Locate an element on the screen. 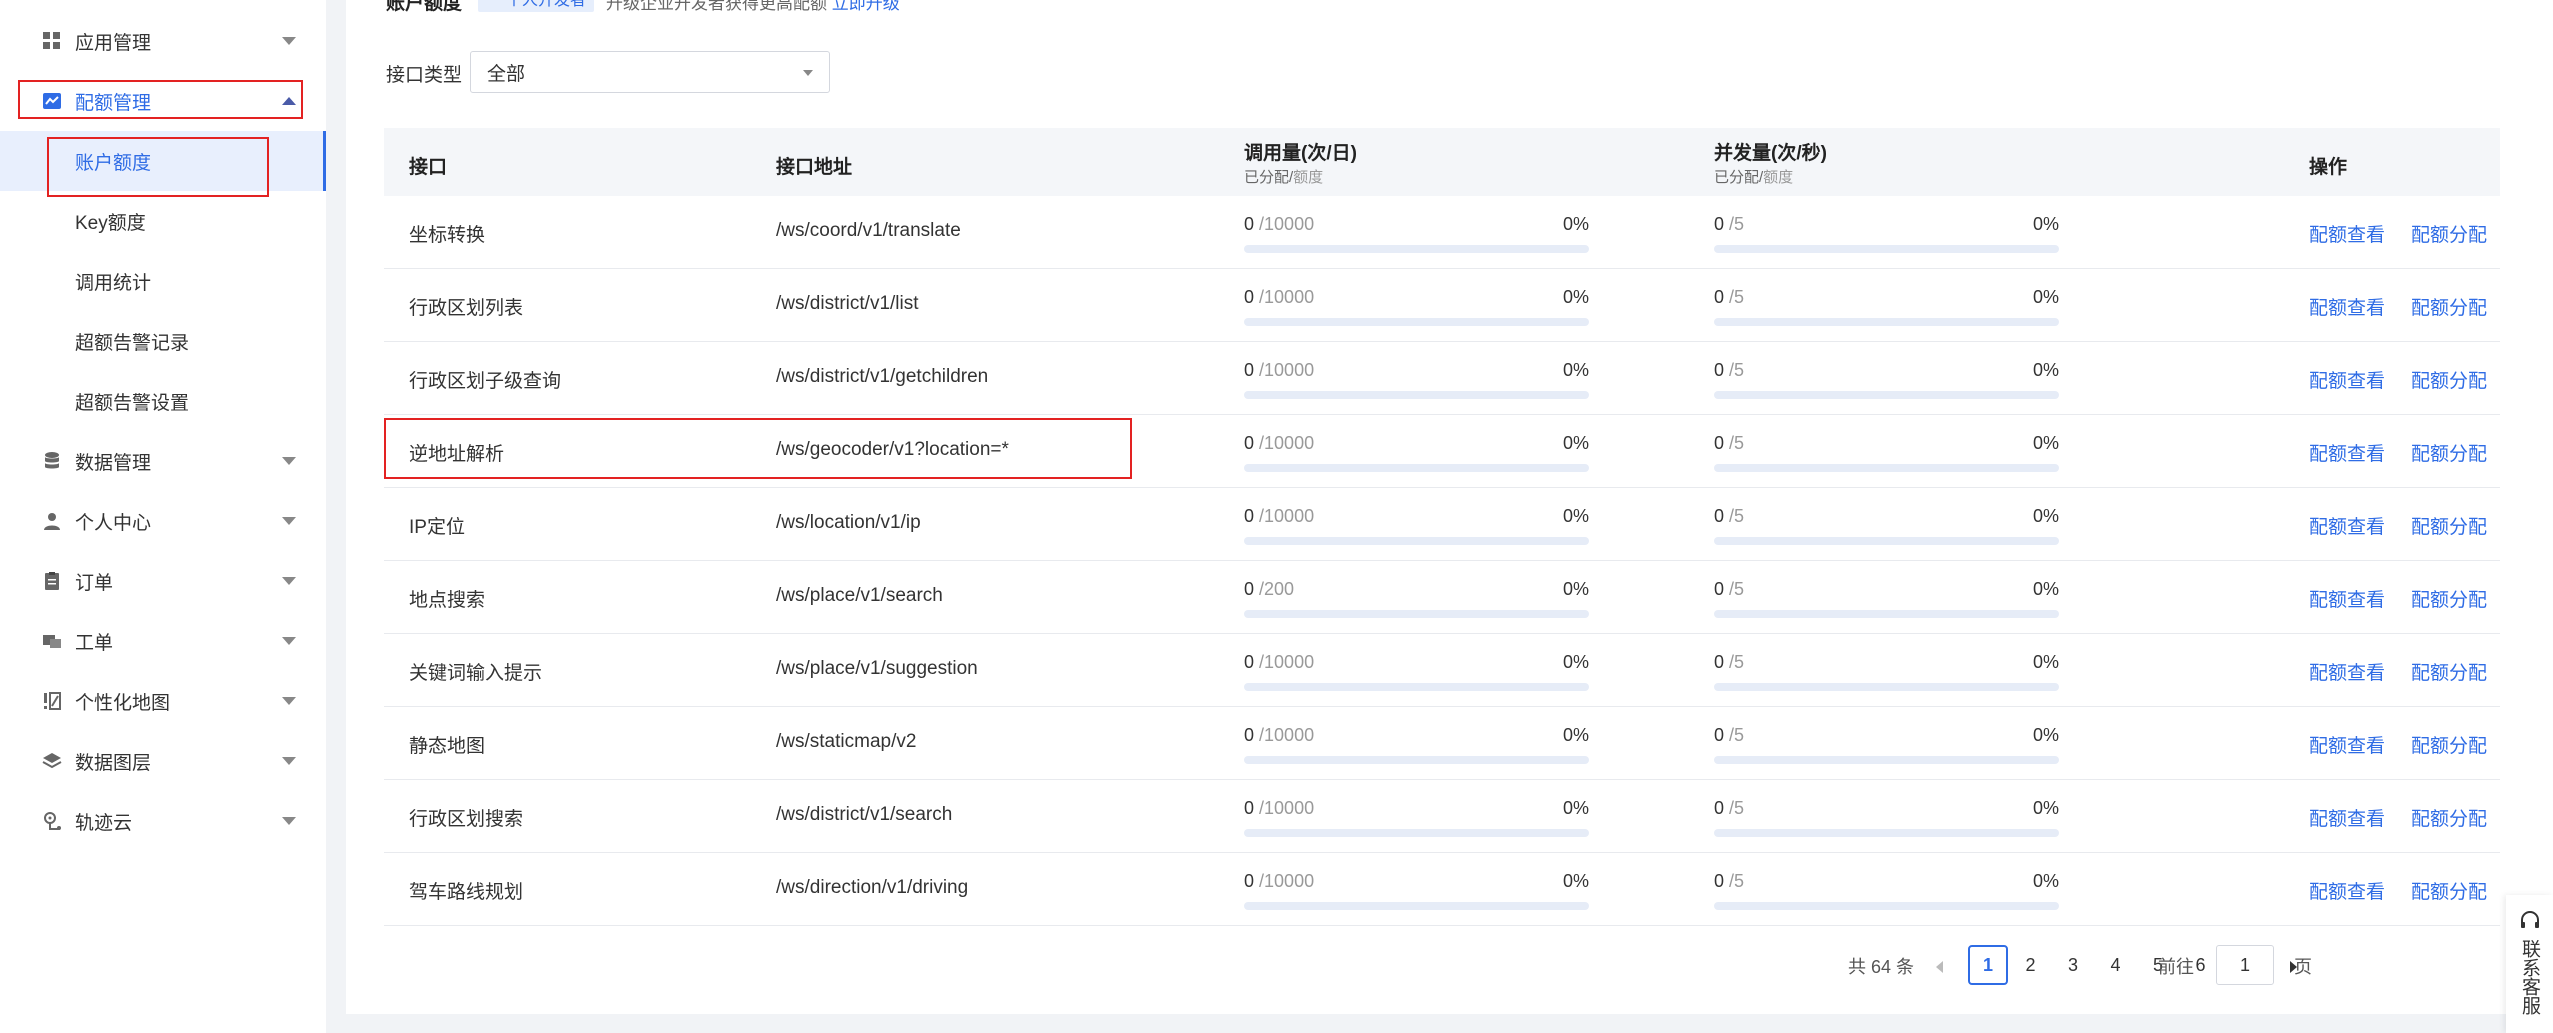 Image resolution: width=2553 pixels, height=1033 pixels. page-number: 3 is located at coordinates (2073, 965).